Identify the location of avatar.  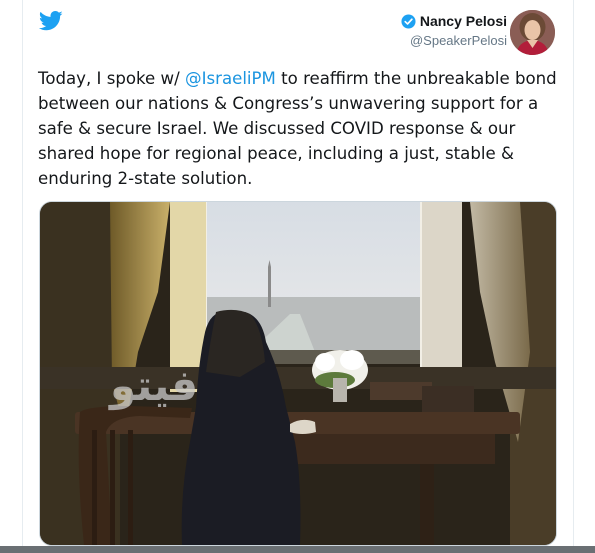
(532, 32).